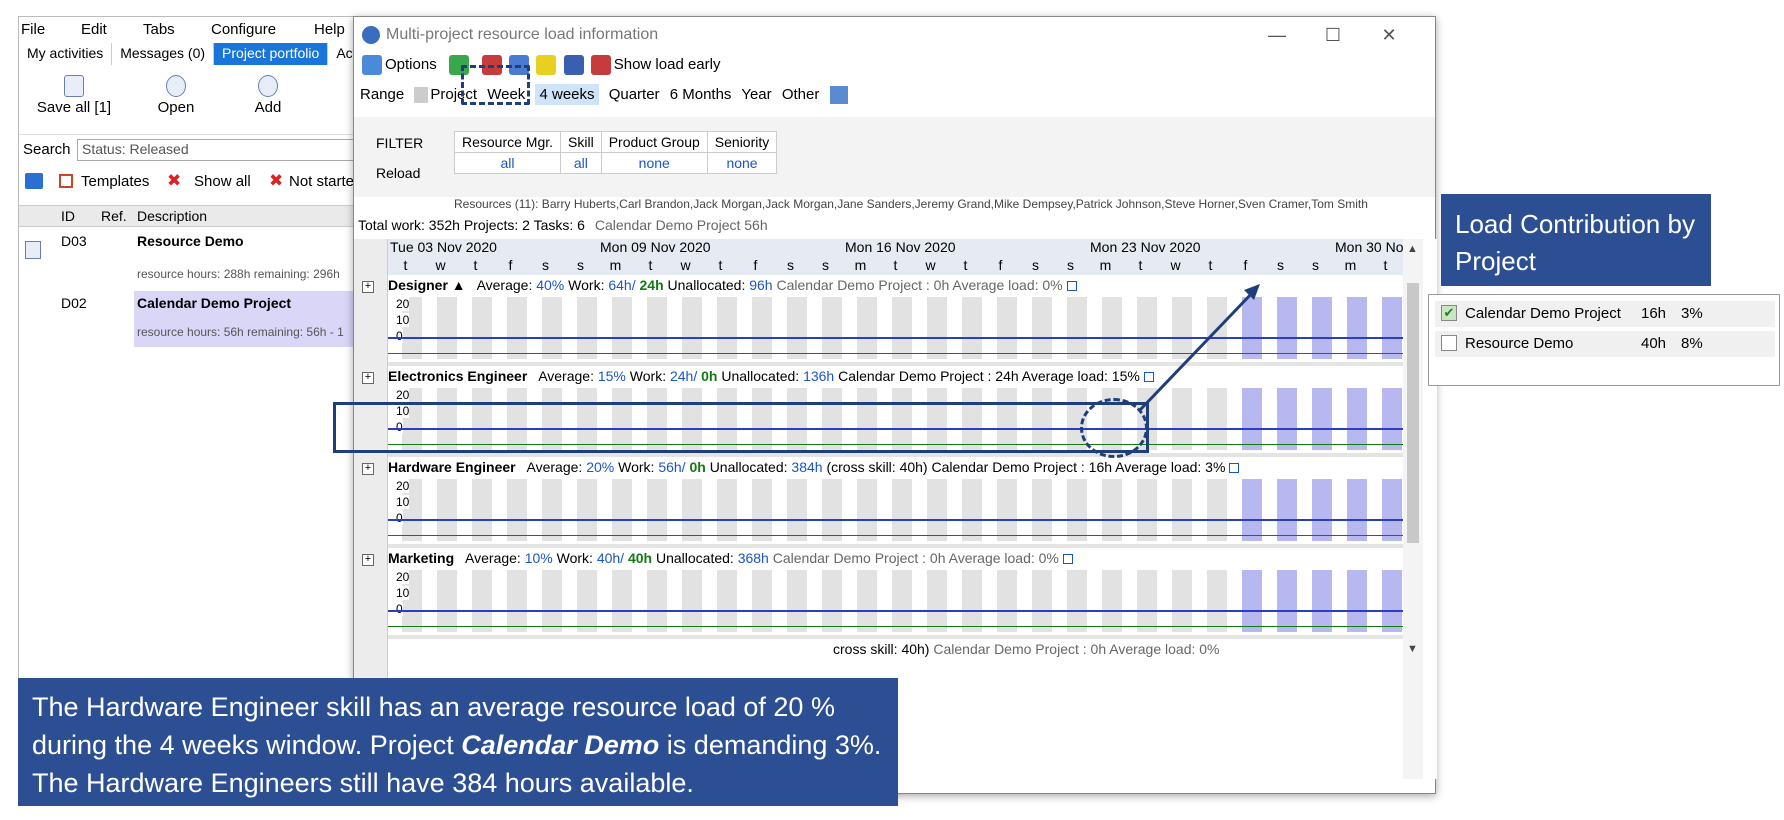  Describe the element at coordinates (651, 285) in the screenshot. I see `work-allocated: 24h` at that location.